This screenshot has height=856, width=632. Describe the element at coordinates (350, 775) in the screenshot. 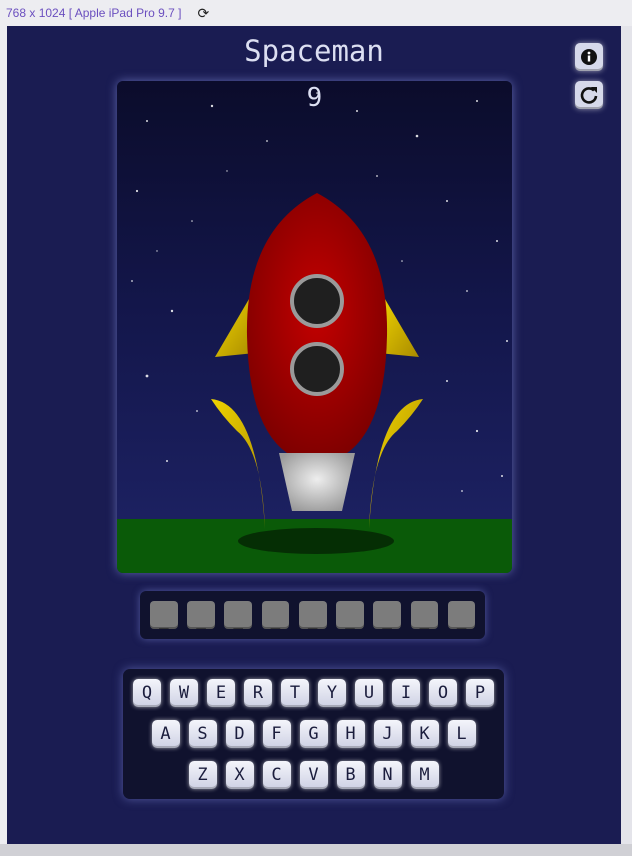

I see `key-b: B` at that location.